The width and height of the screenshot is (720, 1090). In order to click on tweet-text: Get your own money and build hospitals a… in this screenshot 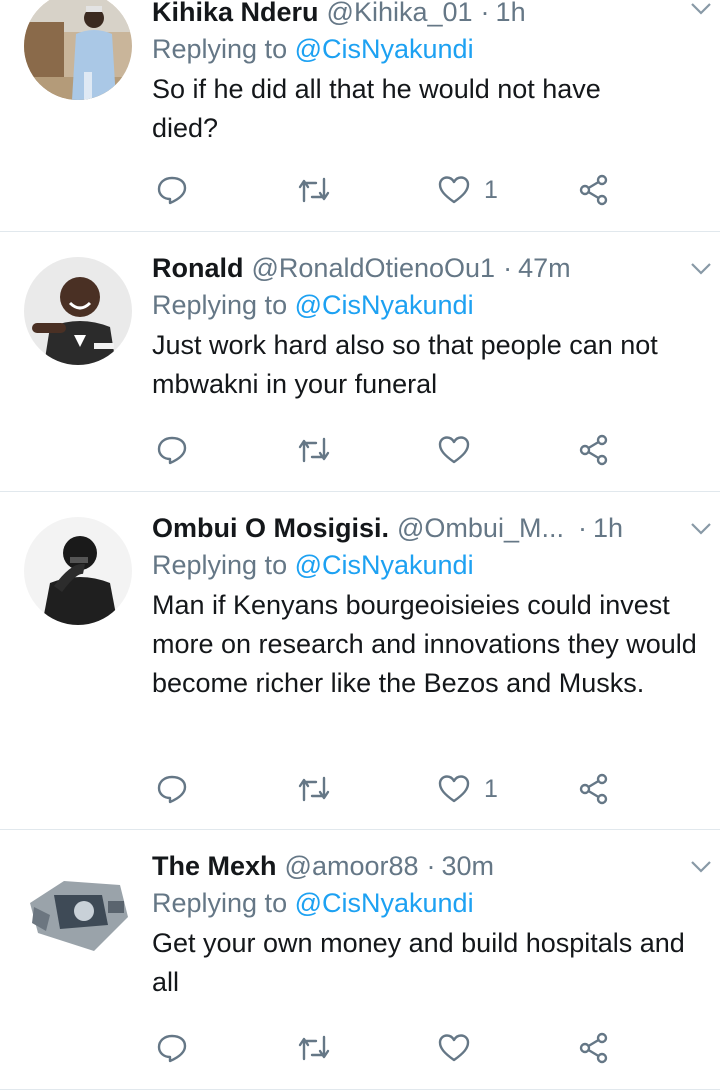, I will do `click(418, 962)`.